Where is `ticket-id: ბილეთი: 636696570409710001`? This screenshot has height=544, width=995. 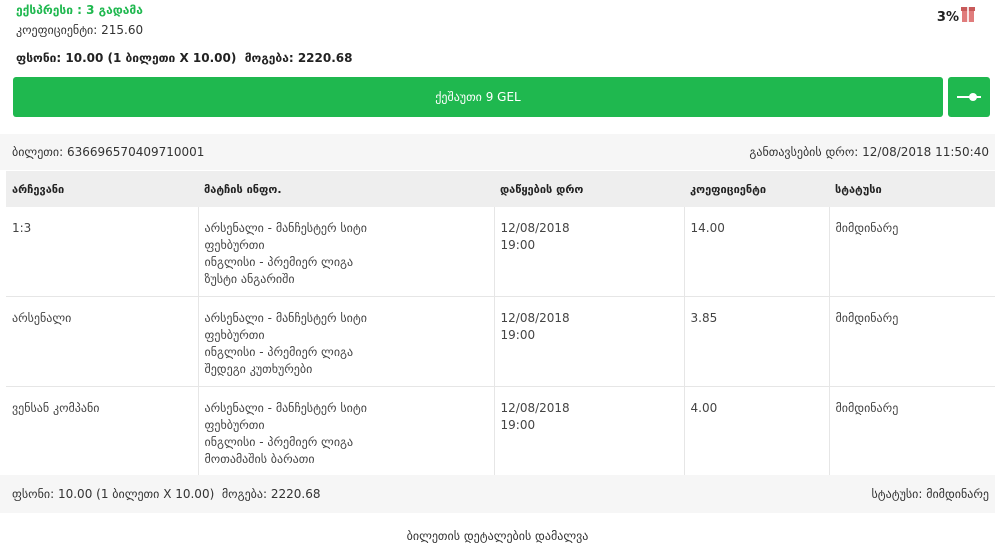
ticket-id: ბილეთი: 636696570409710001 is located at coordinates (108, 152).